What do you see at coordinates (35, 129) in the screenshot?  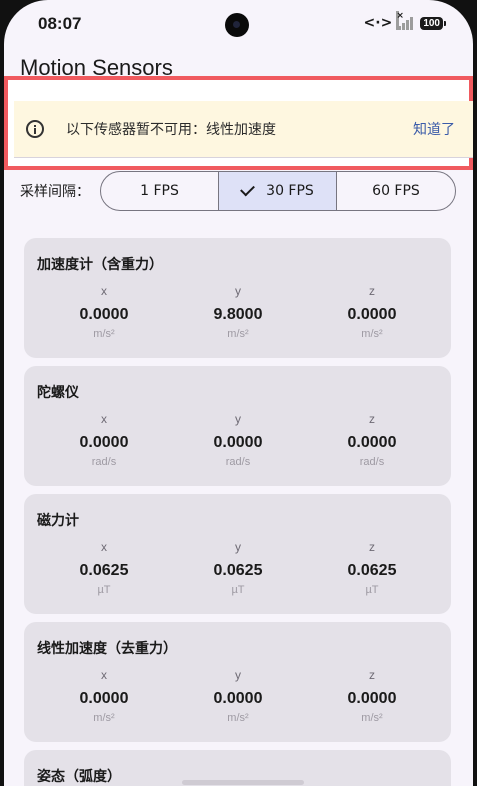 I see `info-icon` at bounding box center [35, 129].